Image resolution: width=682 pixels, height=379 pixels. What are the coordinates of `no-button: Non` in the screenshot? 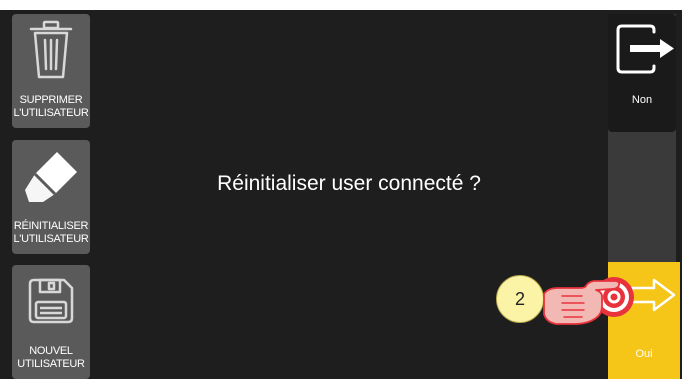 It's located at (642, 73).